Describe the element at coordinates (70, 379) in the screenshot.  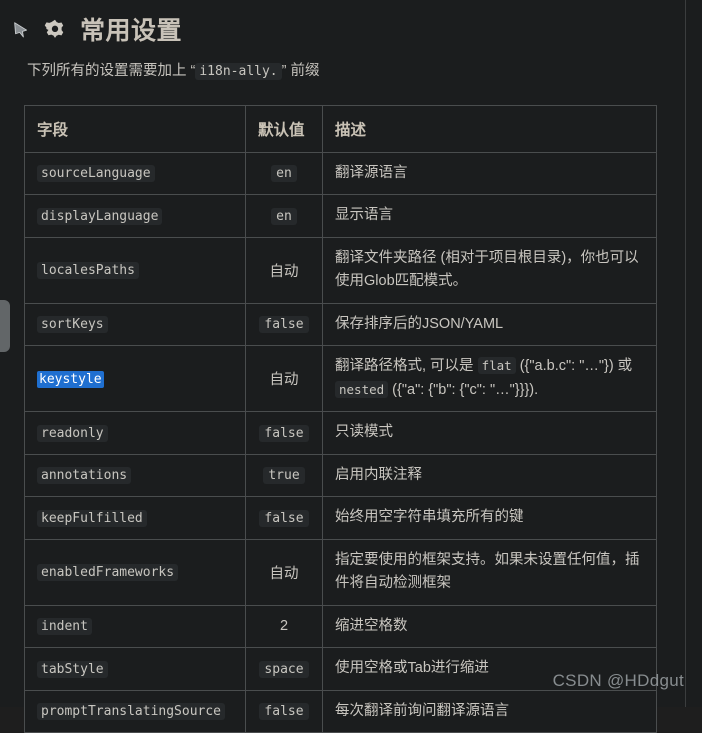
I see `field-name-selected: keystyle` at that location.